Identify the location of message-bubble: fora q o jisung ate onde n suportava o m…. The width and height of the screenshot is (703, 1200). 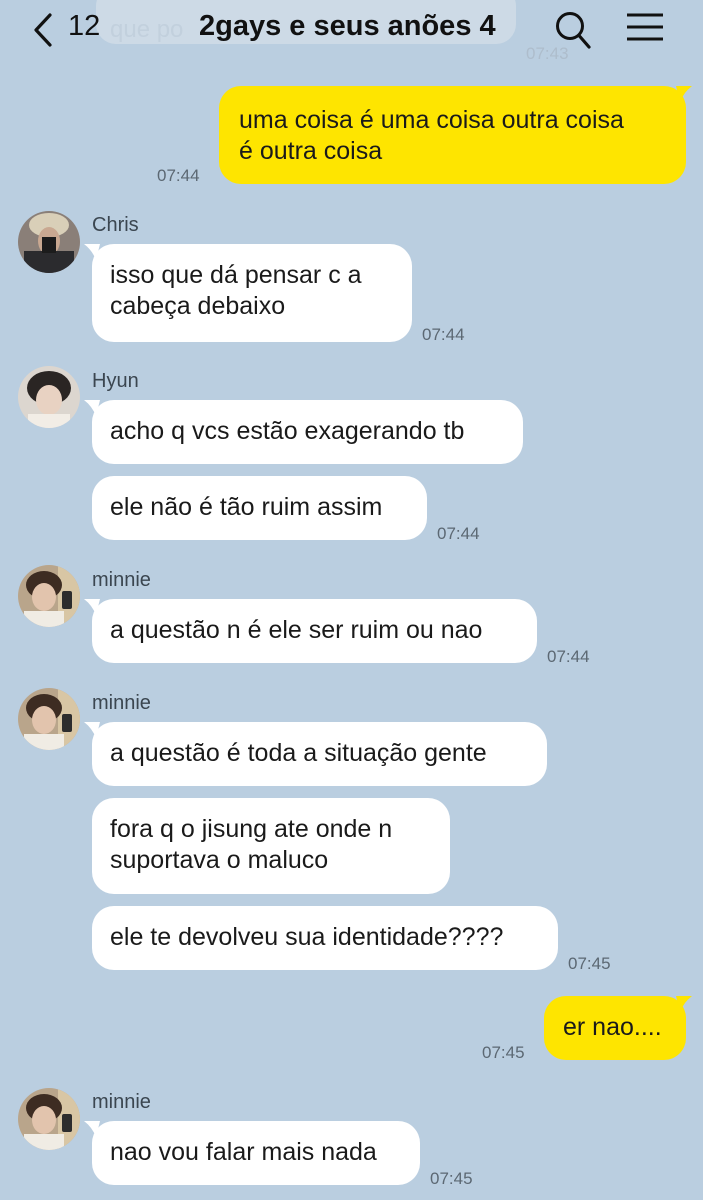
(271, 846).